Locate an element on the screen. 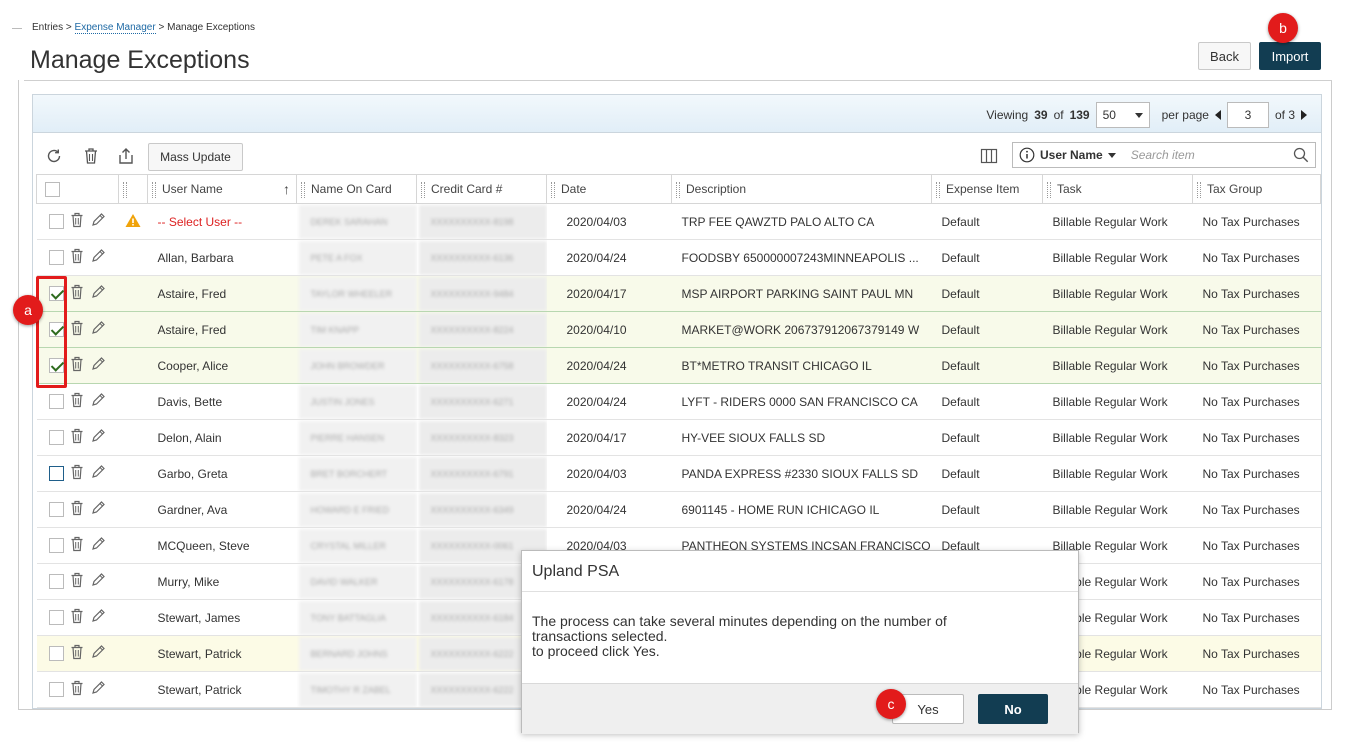 The image size is (1345, 747). column-header-name-on-card: Name On Card is located at coordinates (356, 189).